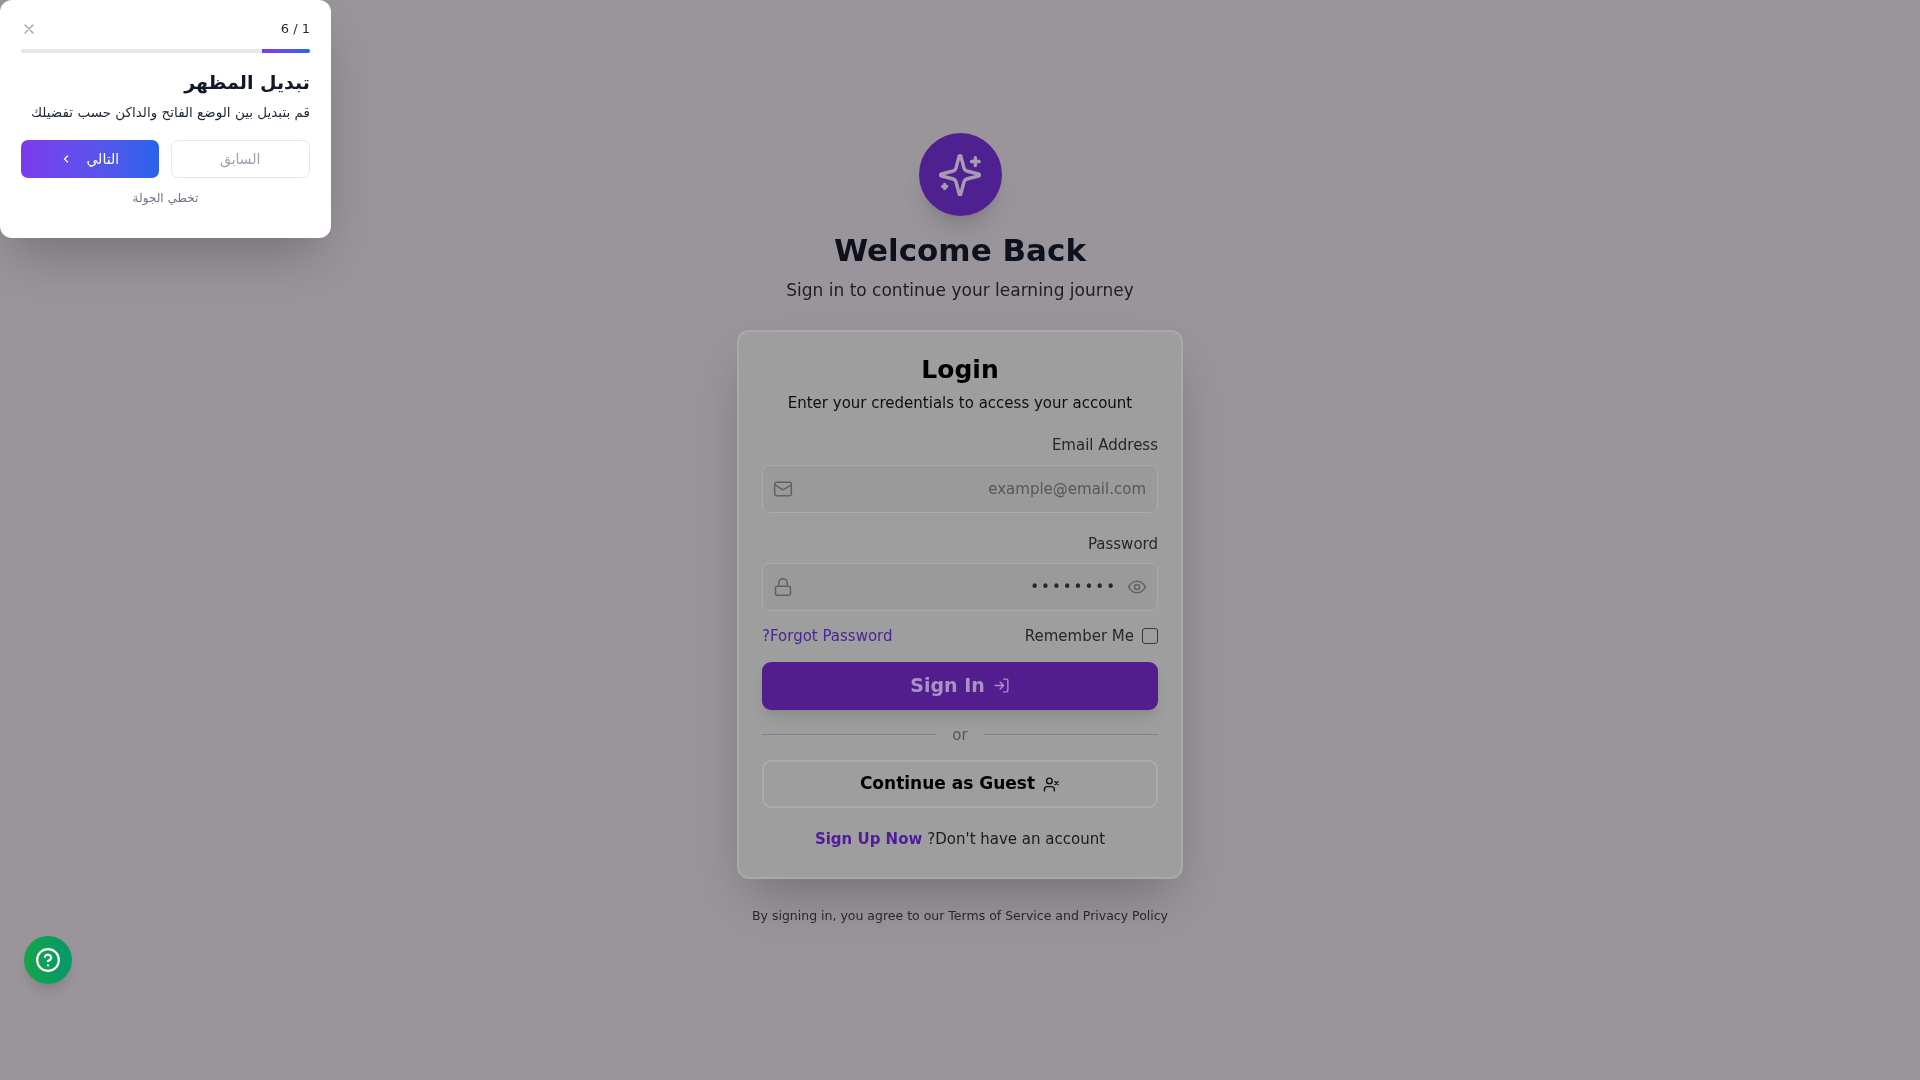 The image size is (1920, 1080). I want to click on field-label: Password, so click(1122, 544).